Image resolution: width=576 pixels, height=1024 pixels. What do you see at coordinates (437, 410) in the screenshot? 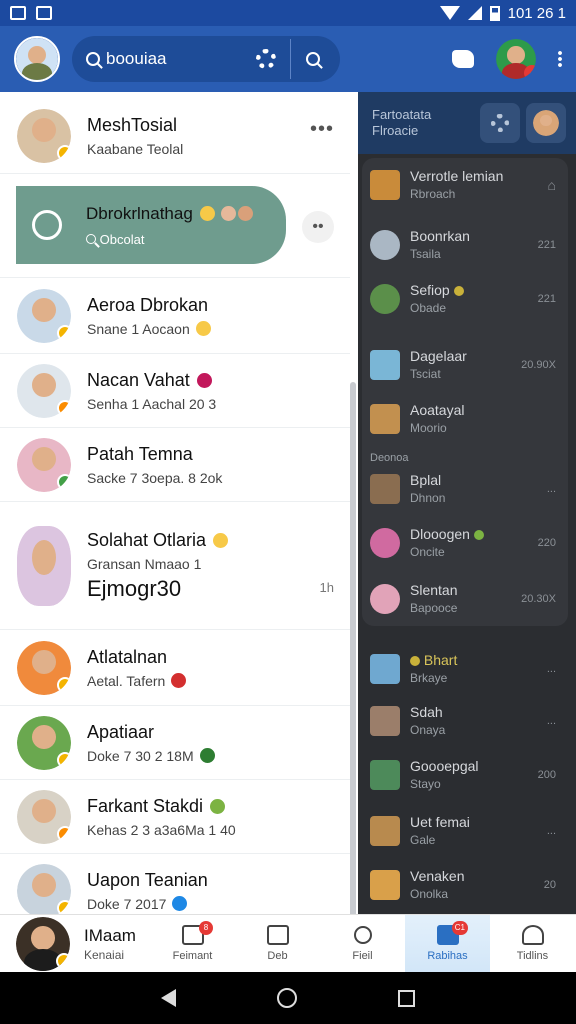
I see `item-name: Aoatayal` at bounding box center [437, 410].